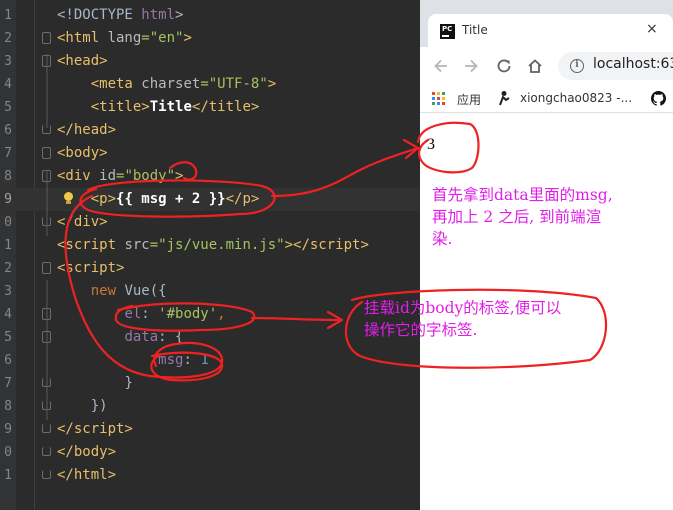 This screenshot has height=510, width=673. I want to click on address-bar: i localhost:63, so click(615, 66).